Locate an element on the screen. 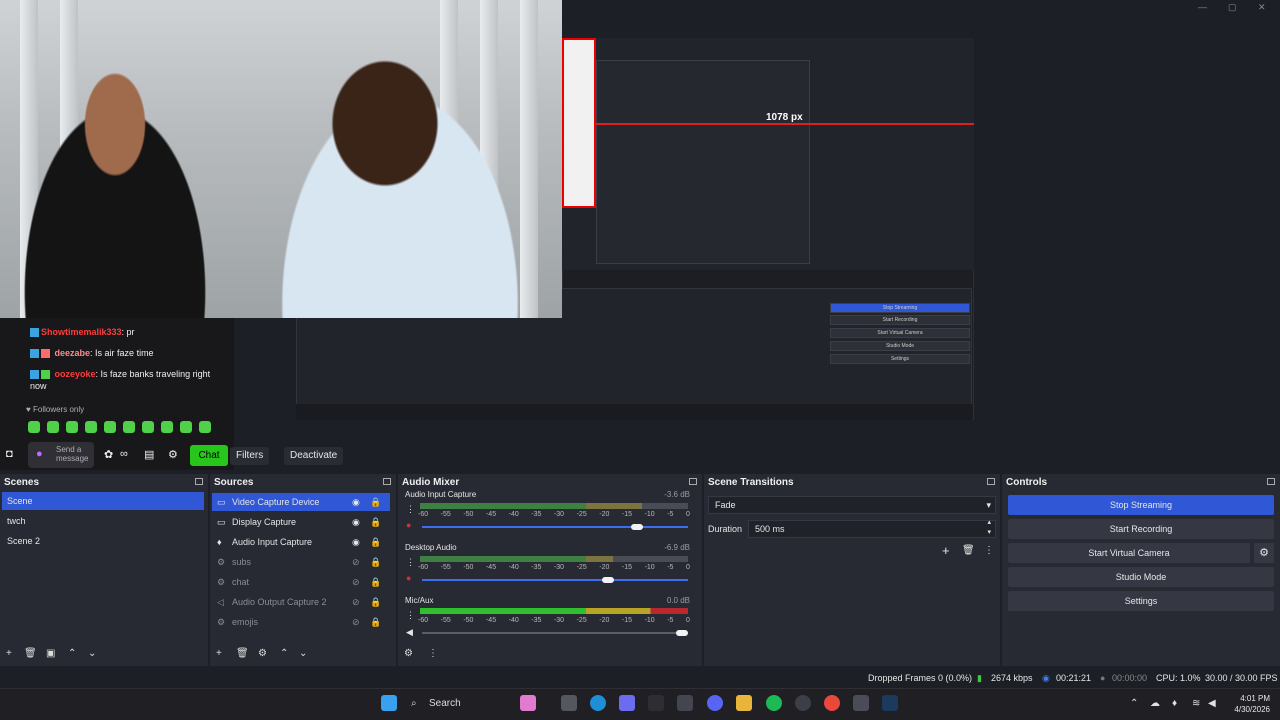 This screenshot has width=1280, height=720. add-scene-icon: + is located at coordinates (9, 653).